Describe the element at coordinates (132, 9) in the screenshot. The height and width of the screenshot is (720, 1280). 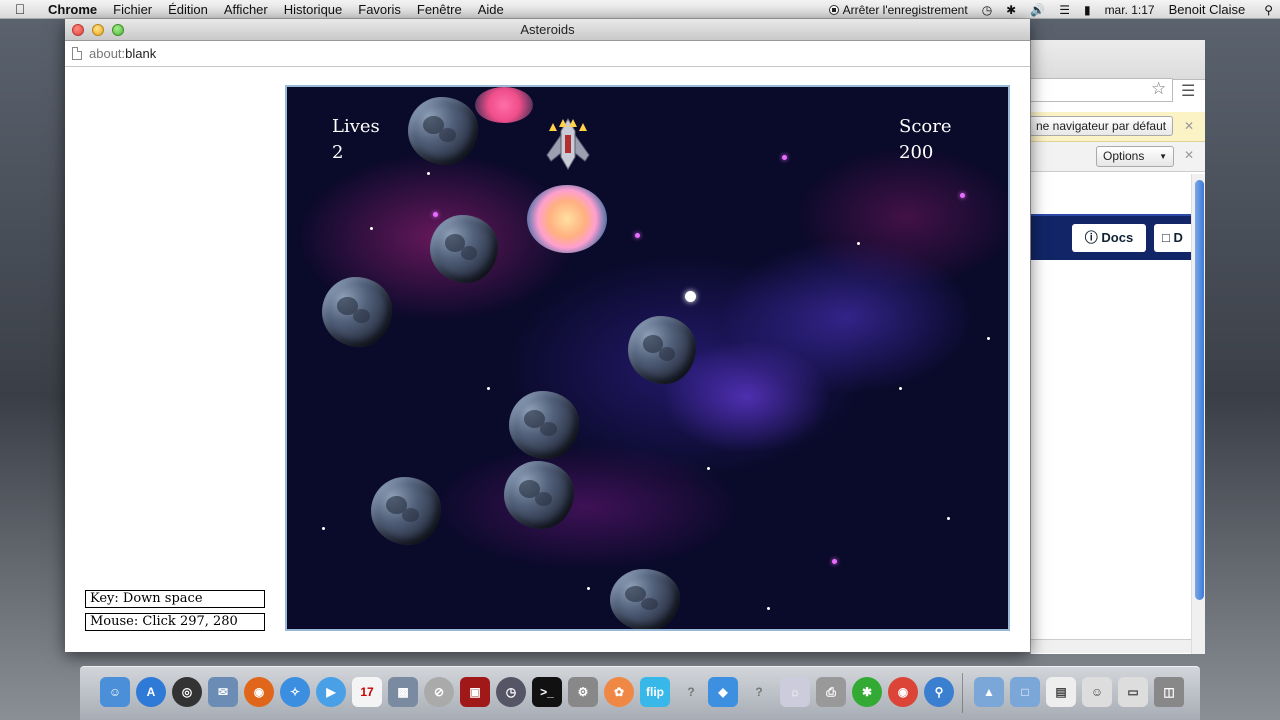
I see `menu-fichier: Fichier` at that location.